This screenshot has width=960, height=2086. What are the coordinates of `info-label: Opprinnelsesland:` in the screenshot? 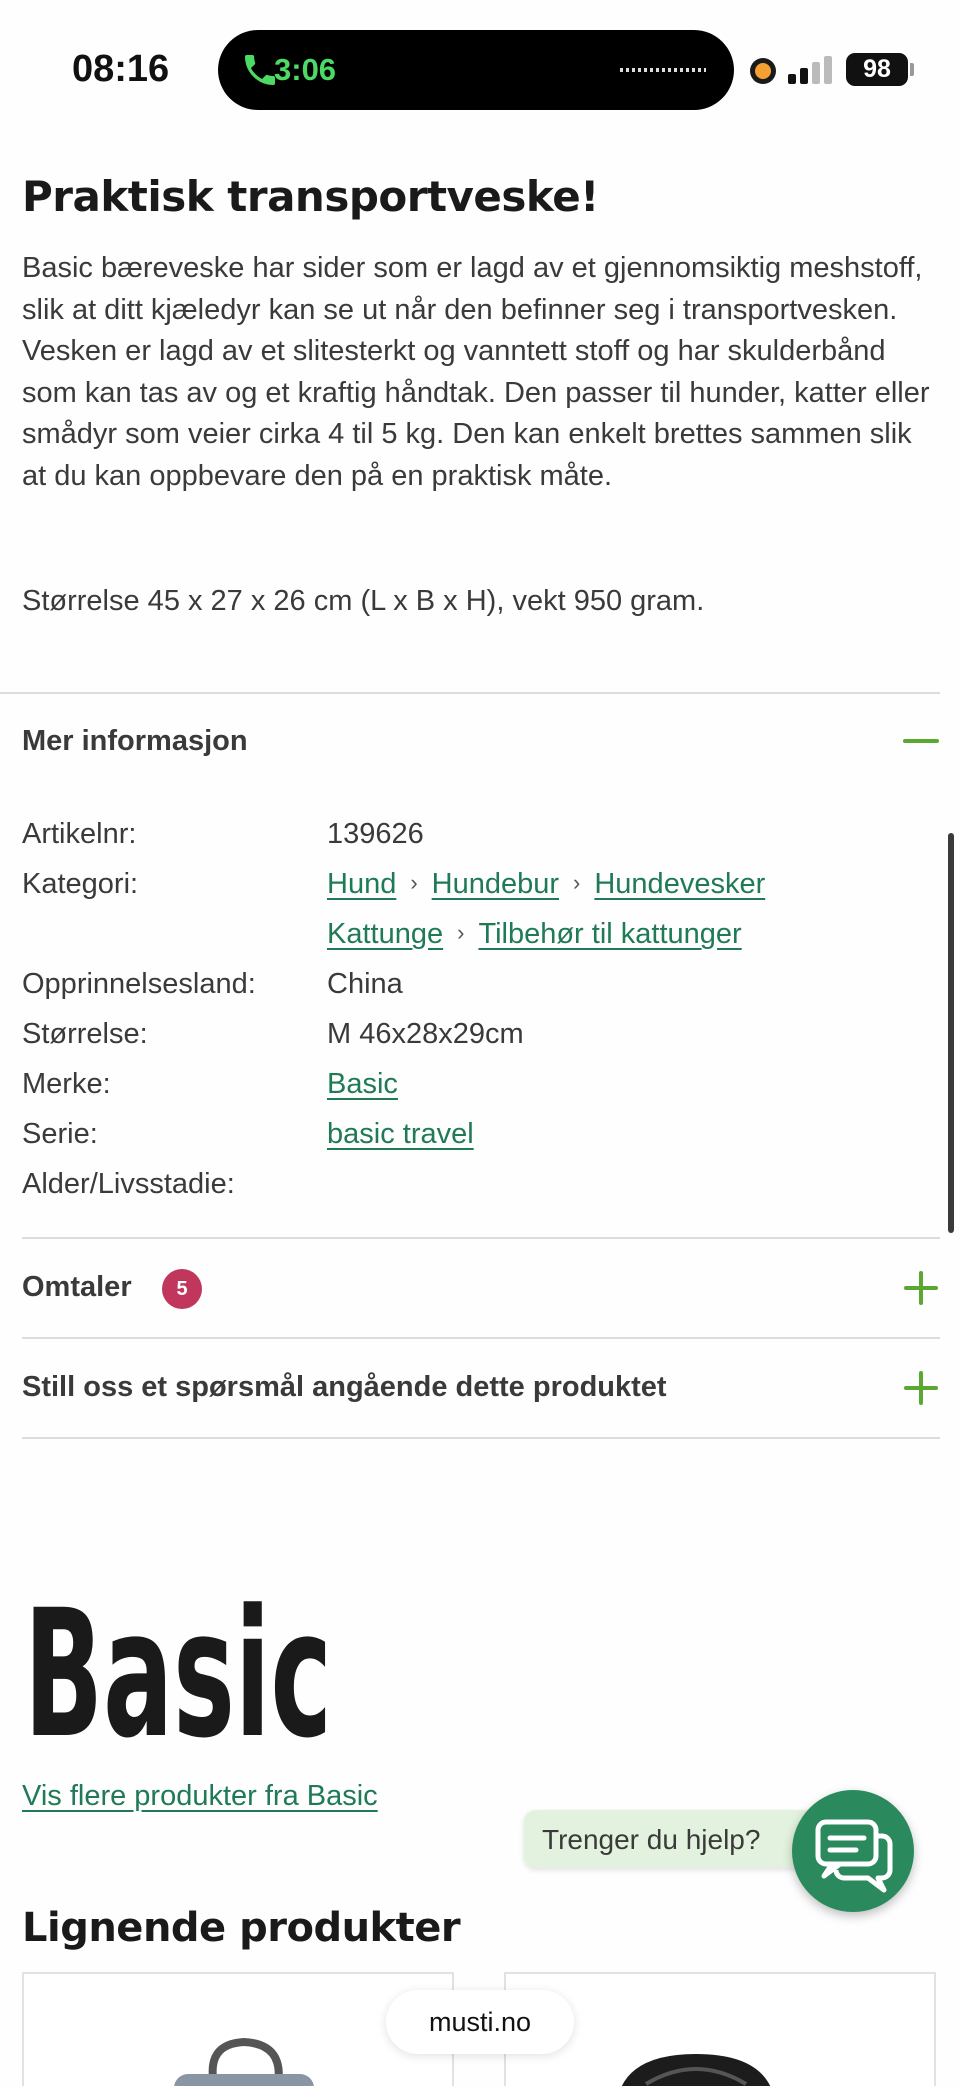 It's located at (139, 984).